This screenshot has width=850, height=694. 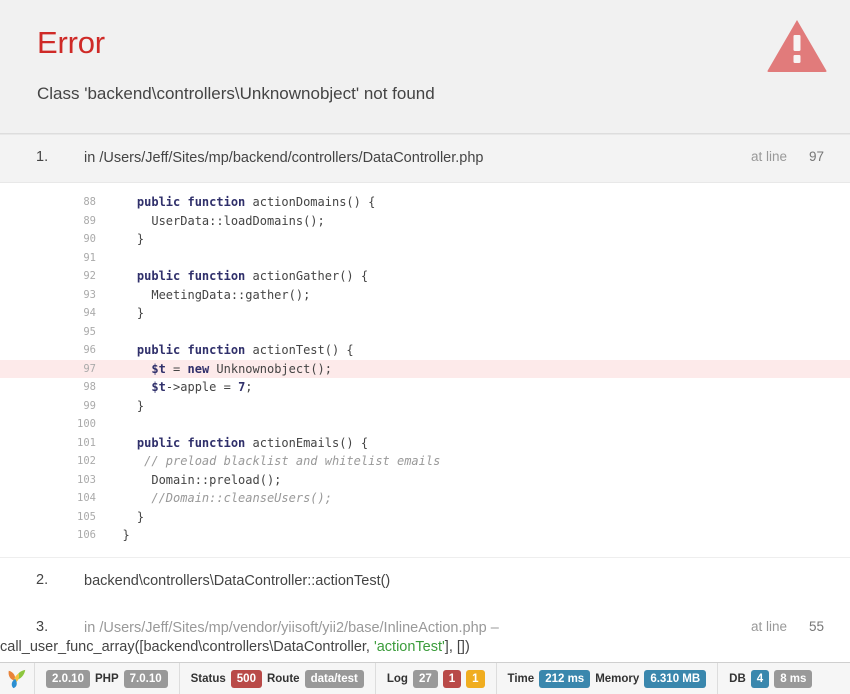 What do you see at coordinates (425, 350) in the screenshot?
I see `code-line: 96 public function actionTest() {` at bounding box center [425, 350].